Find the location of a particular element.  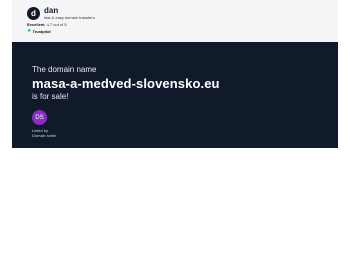

brand-tagline: fast & easy domain transfers is located at coordinates (69, 17).